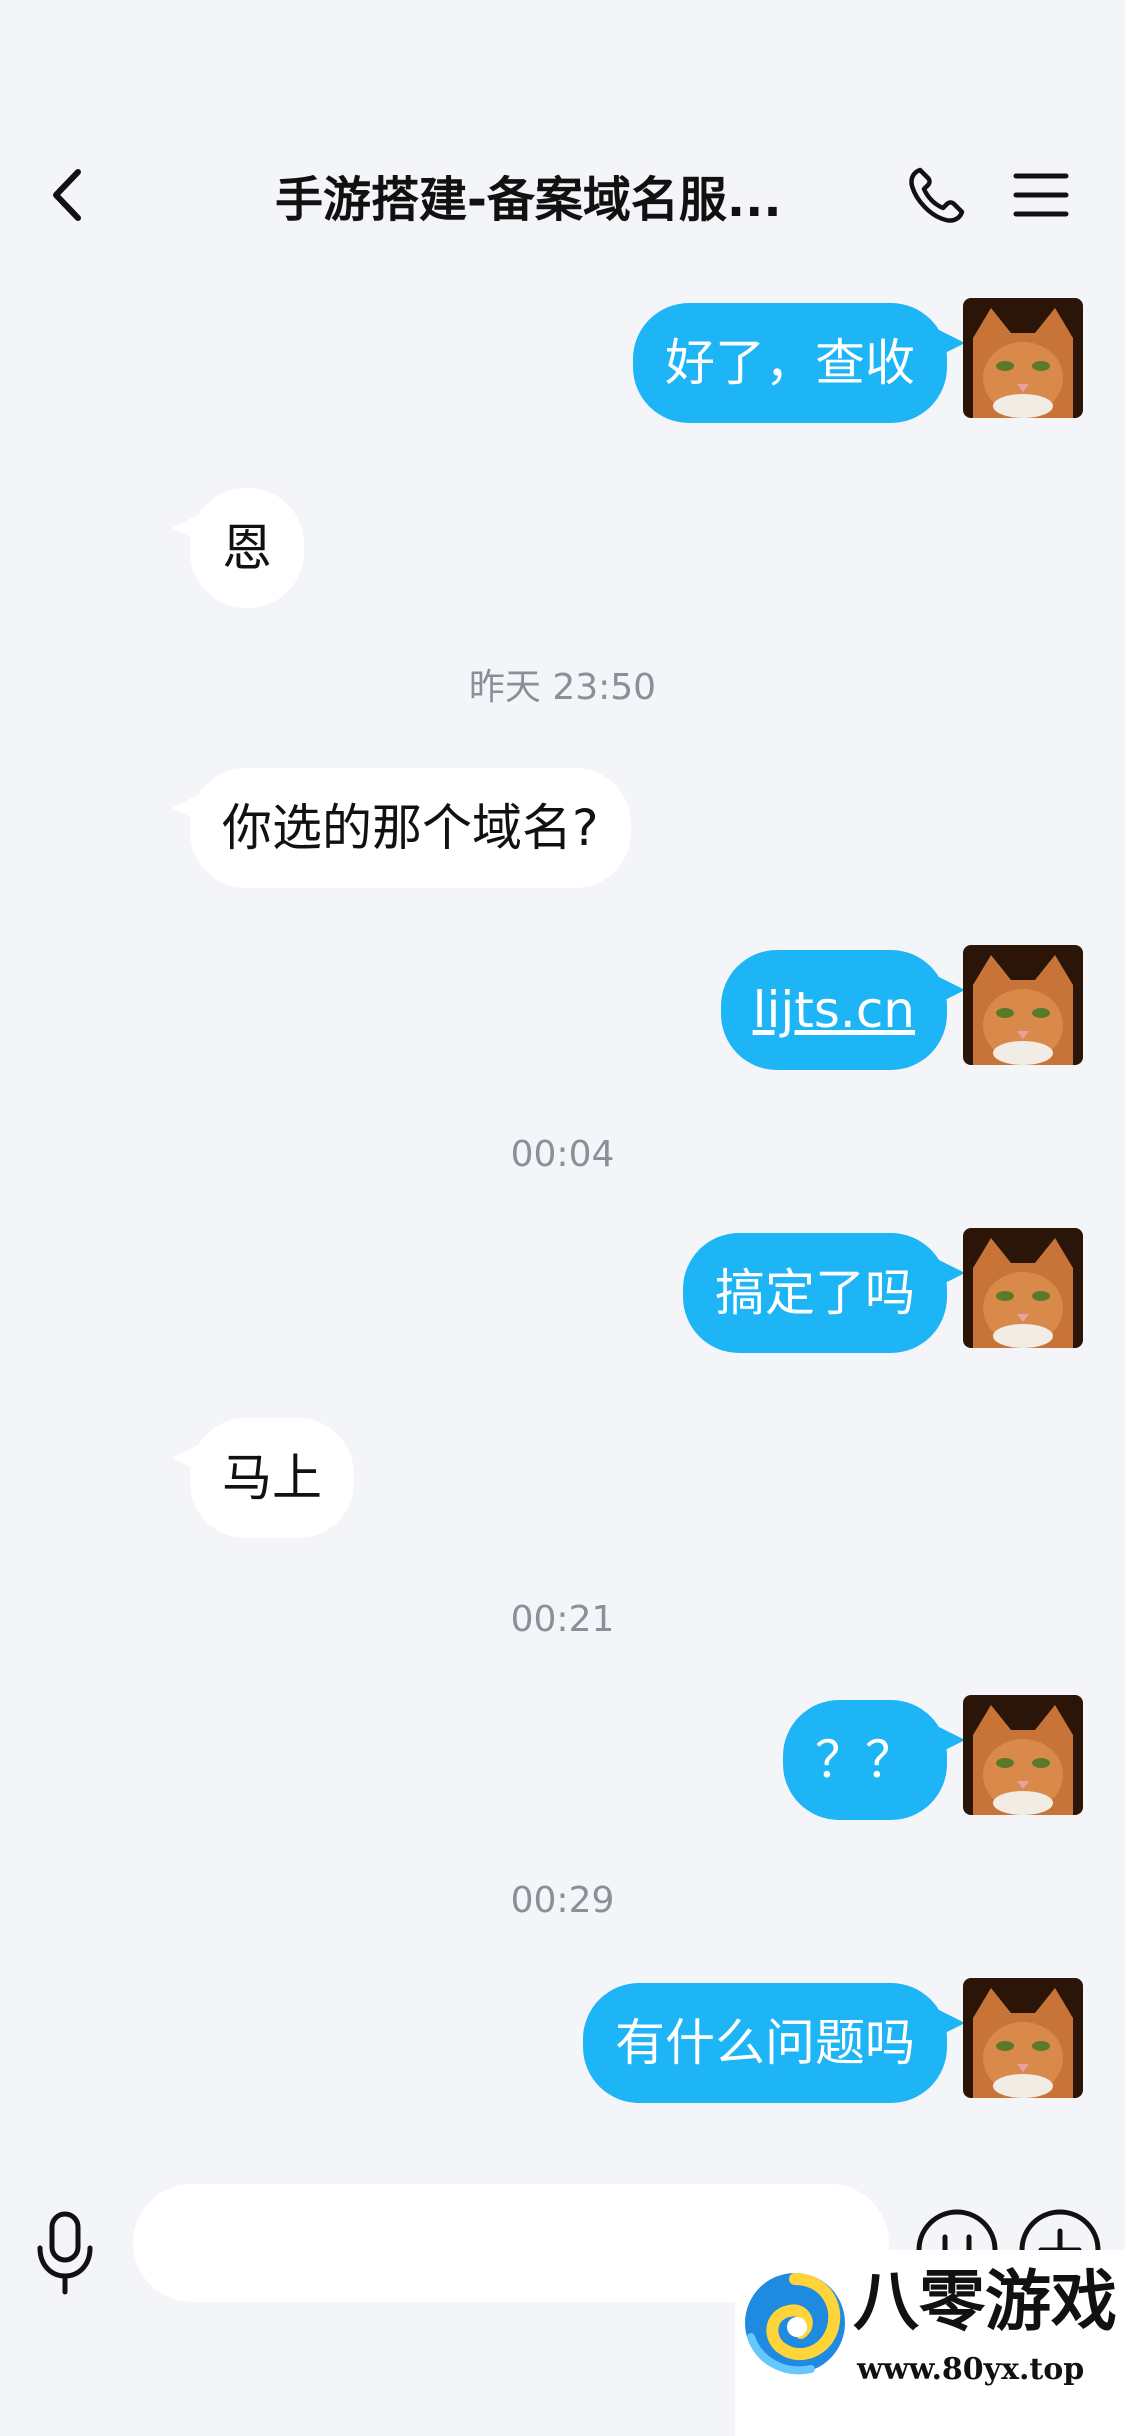  I want to click on message-text: ？？, so click(865, 1760).